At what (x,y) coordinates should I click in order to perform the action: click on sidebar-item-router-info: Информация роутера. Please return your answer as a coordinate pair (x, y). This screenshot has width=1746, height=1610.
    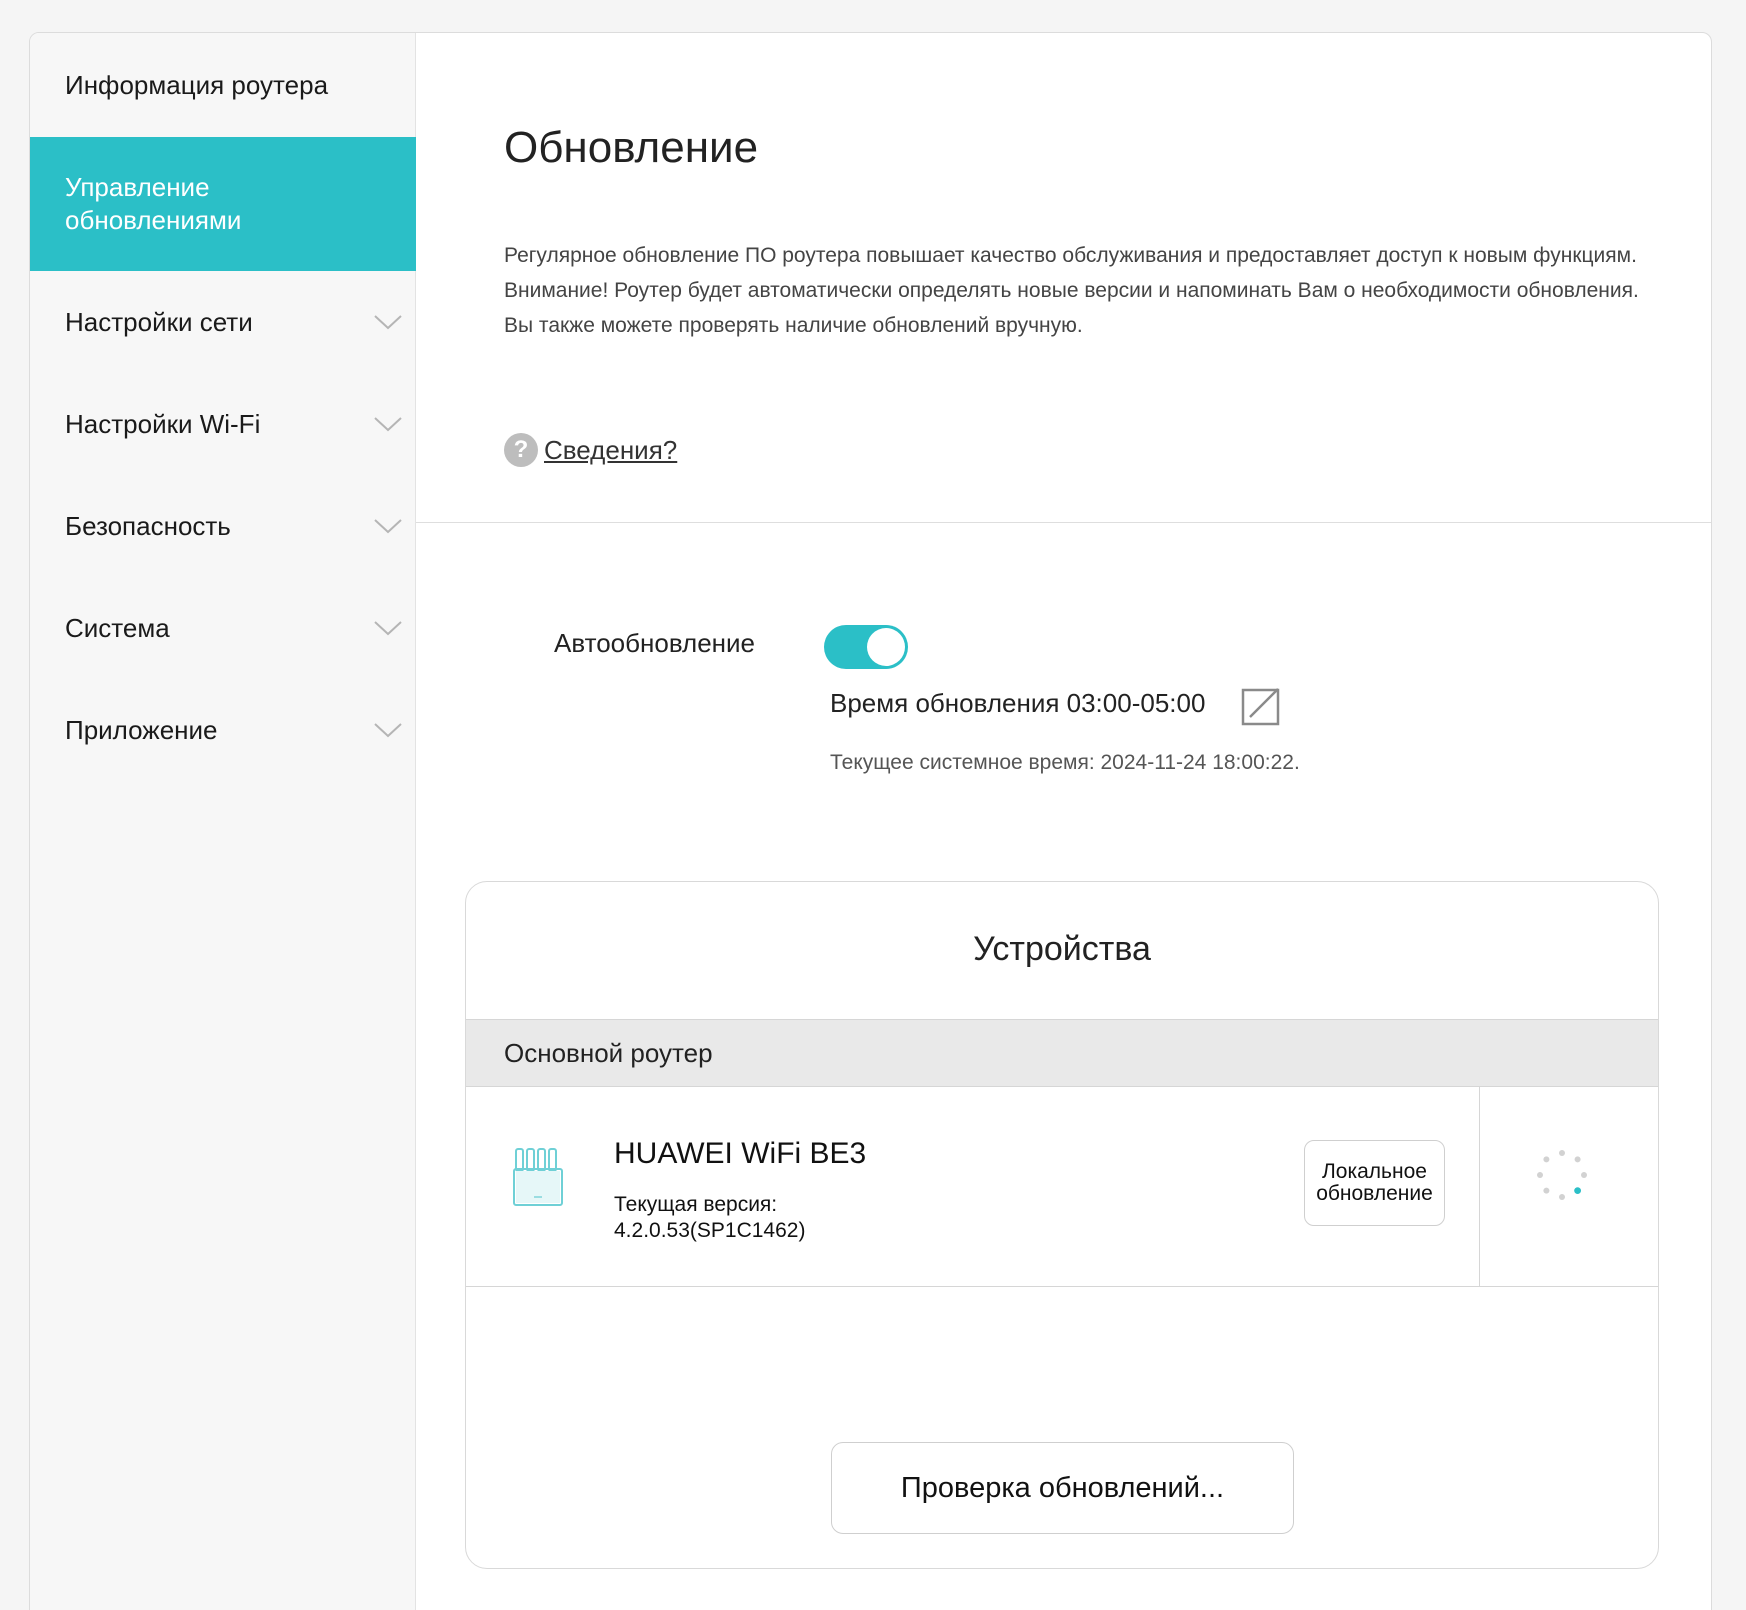
    Looking at the image, I should click on (223, 85).